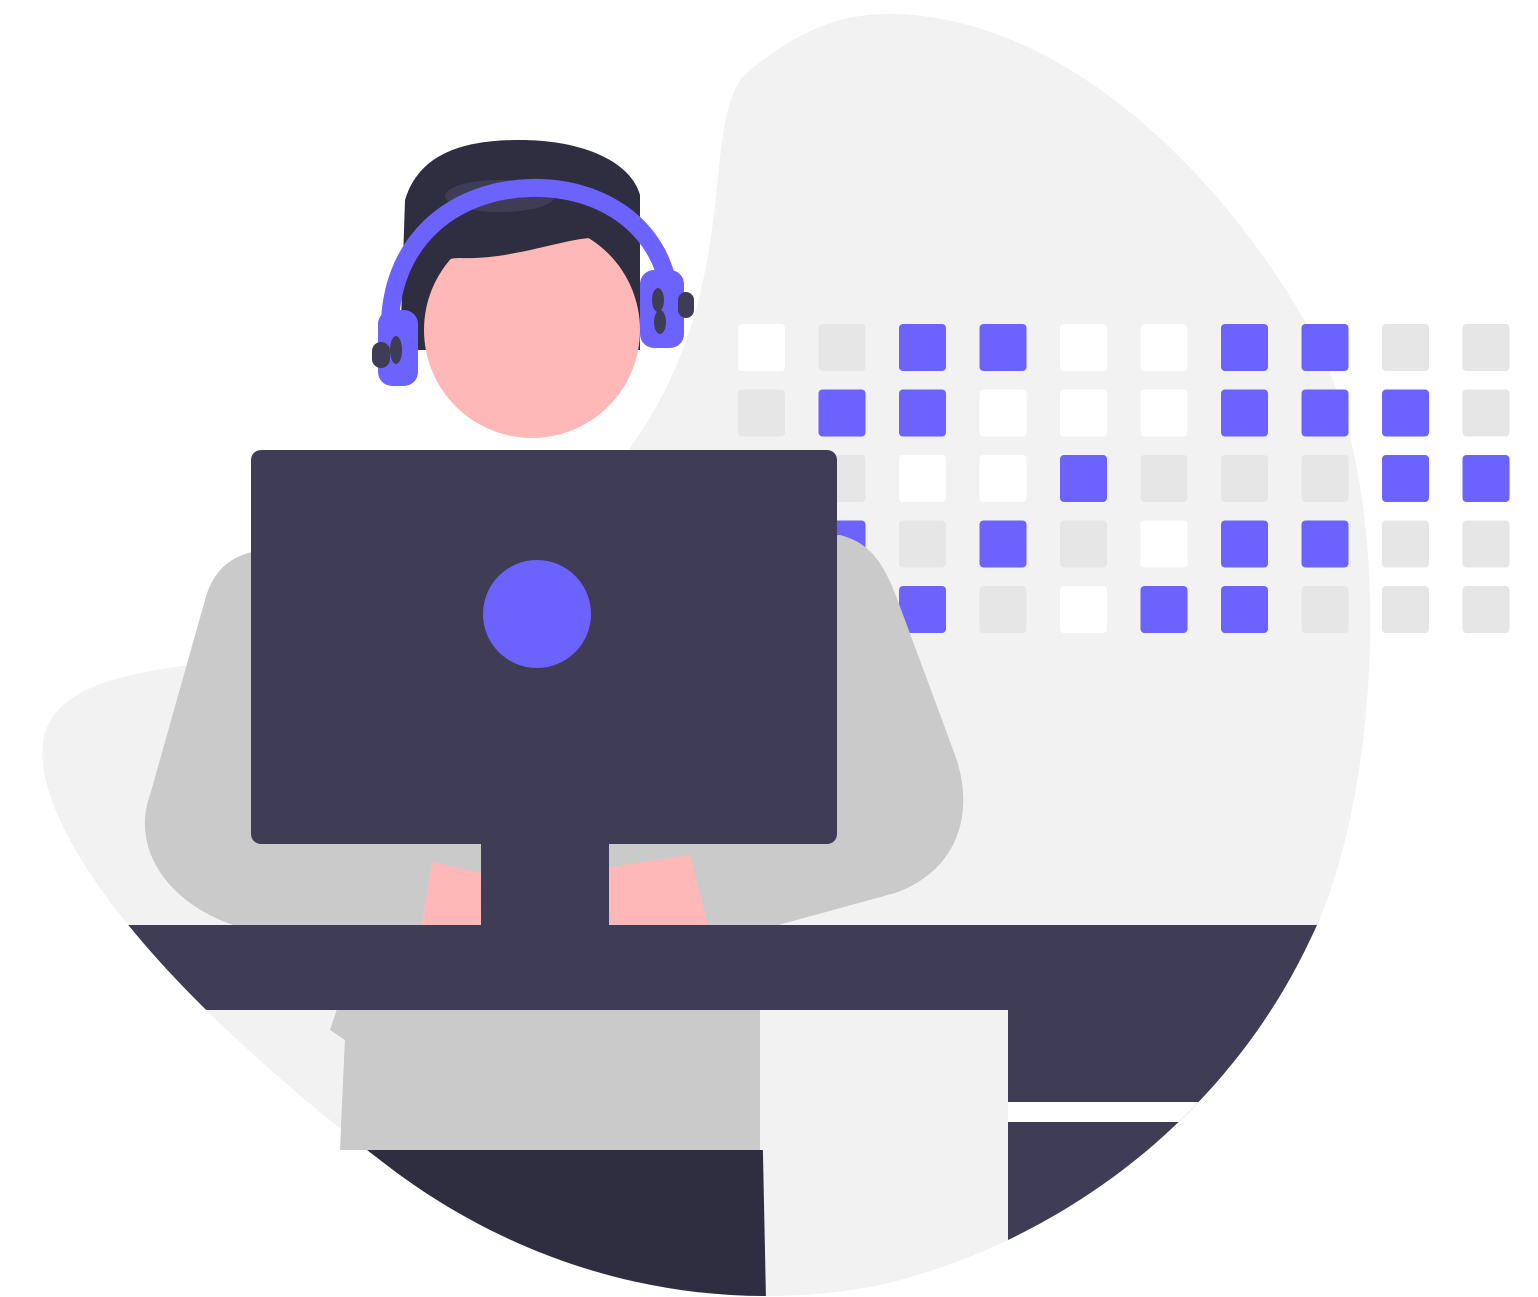 This screenshot has width=1538, height=1297. I want to click on desk, so click(706, 967).